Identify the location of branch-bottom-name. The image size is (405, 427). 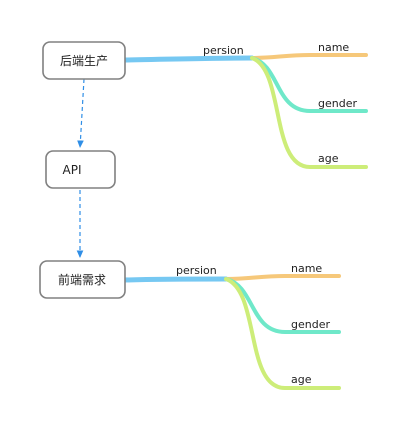
(282, 277).